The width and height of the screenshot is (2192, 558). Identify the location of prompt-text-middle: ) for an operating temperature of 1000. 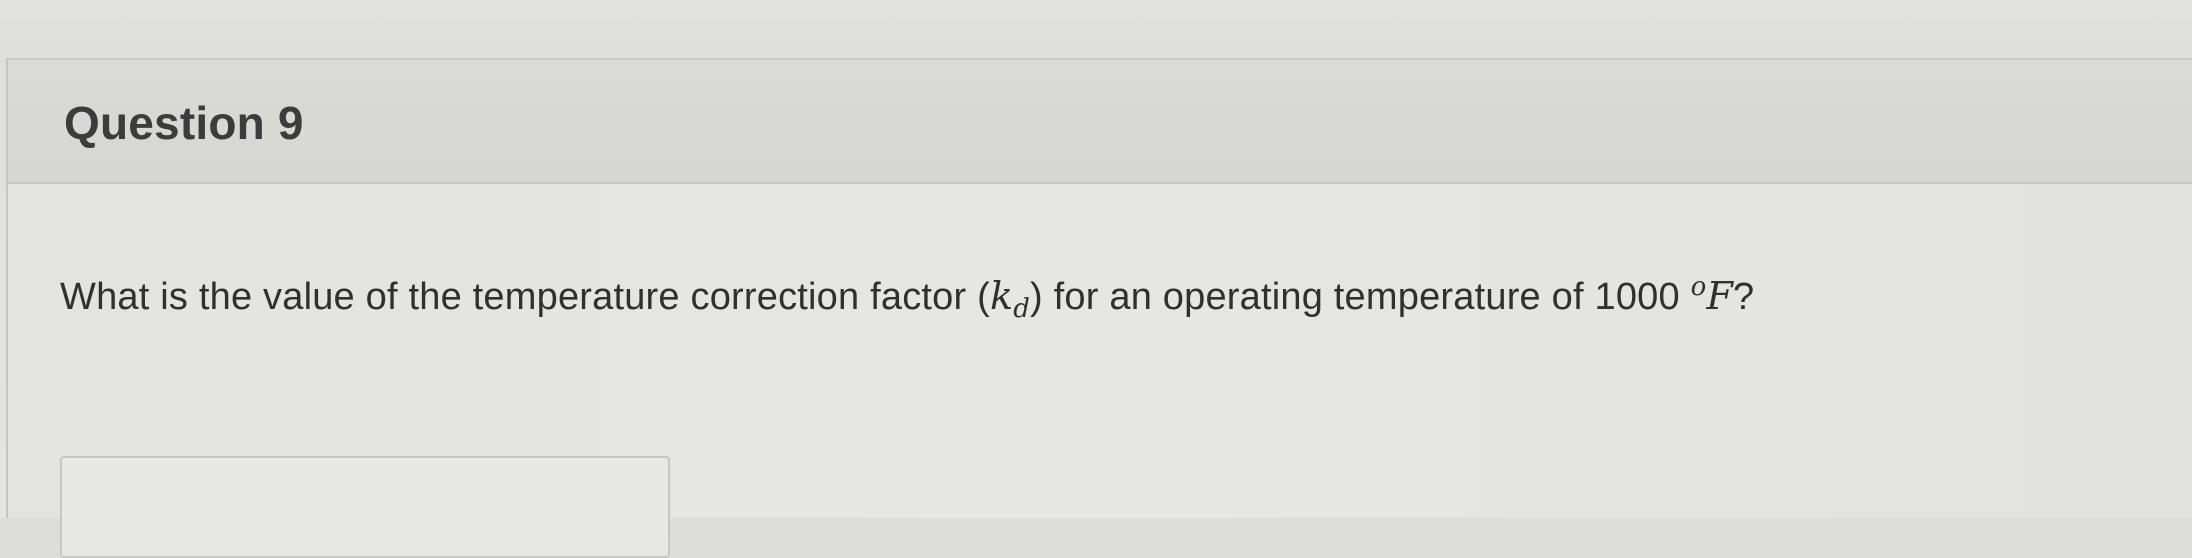
(1360, 297).